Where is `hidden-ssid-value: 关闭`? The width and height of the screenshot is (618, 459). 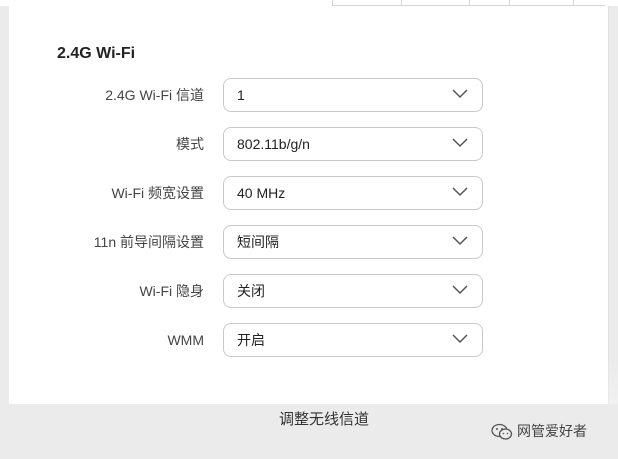 hidden-ssid-value: 关闭 is located at coordinates (251, 291).